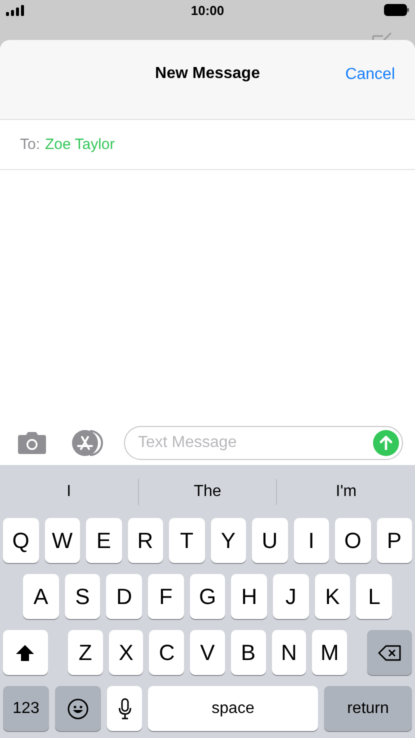  I want to click on status-time: 10:00, so click(207, 10).